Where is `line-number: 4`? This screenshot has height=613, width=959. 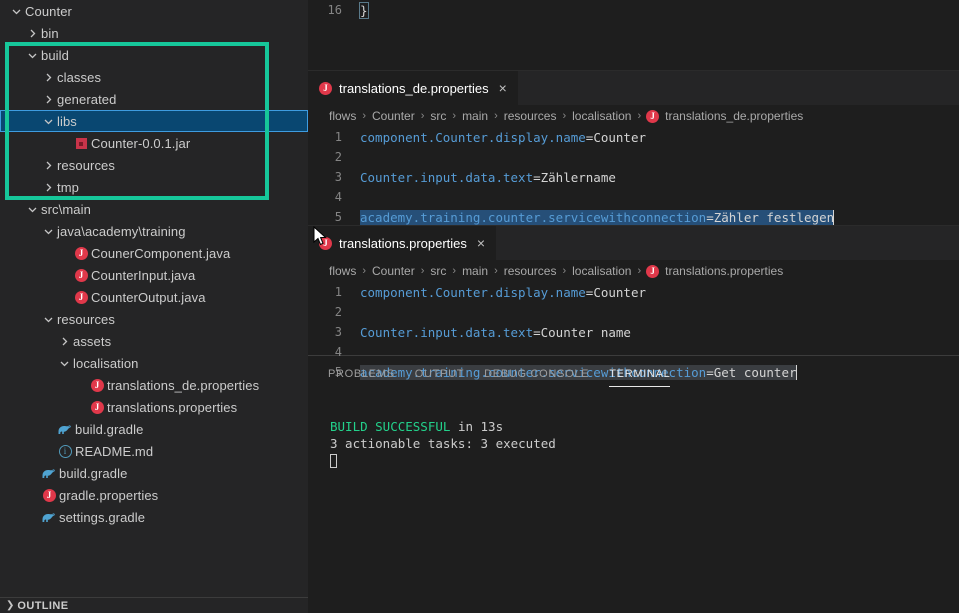
line-number: 4 is located at coordinates (338, 197).